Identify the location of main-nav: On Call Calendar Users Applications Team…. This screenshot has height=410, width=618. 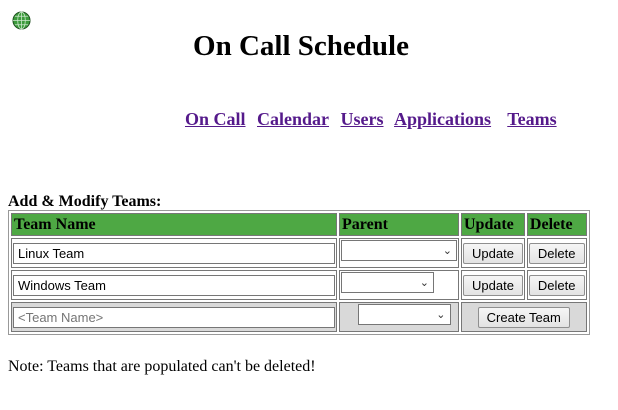
(374, 119).